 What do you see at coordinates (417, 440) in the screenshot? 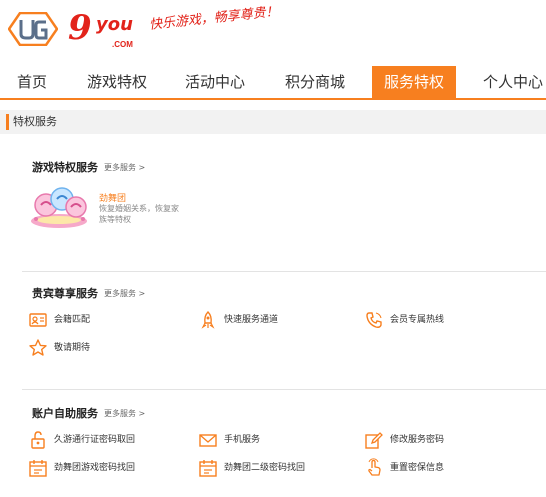
I see `service-item-label: 修改服务密码` at bounding box center [417, 440].